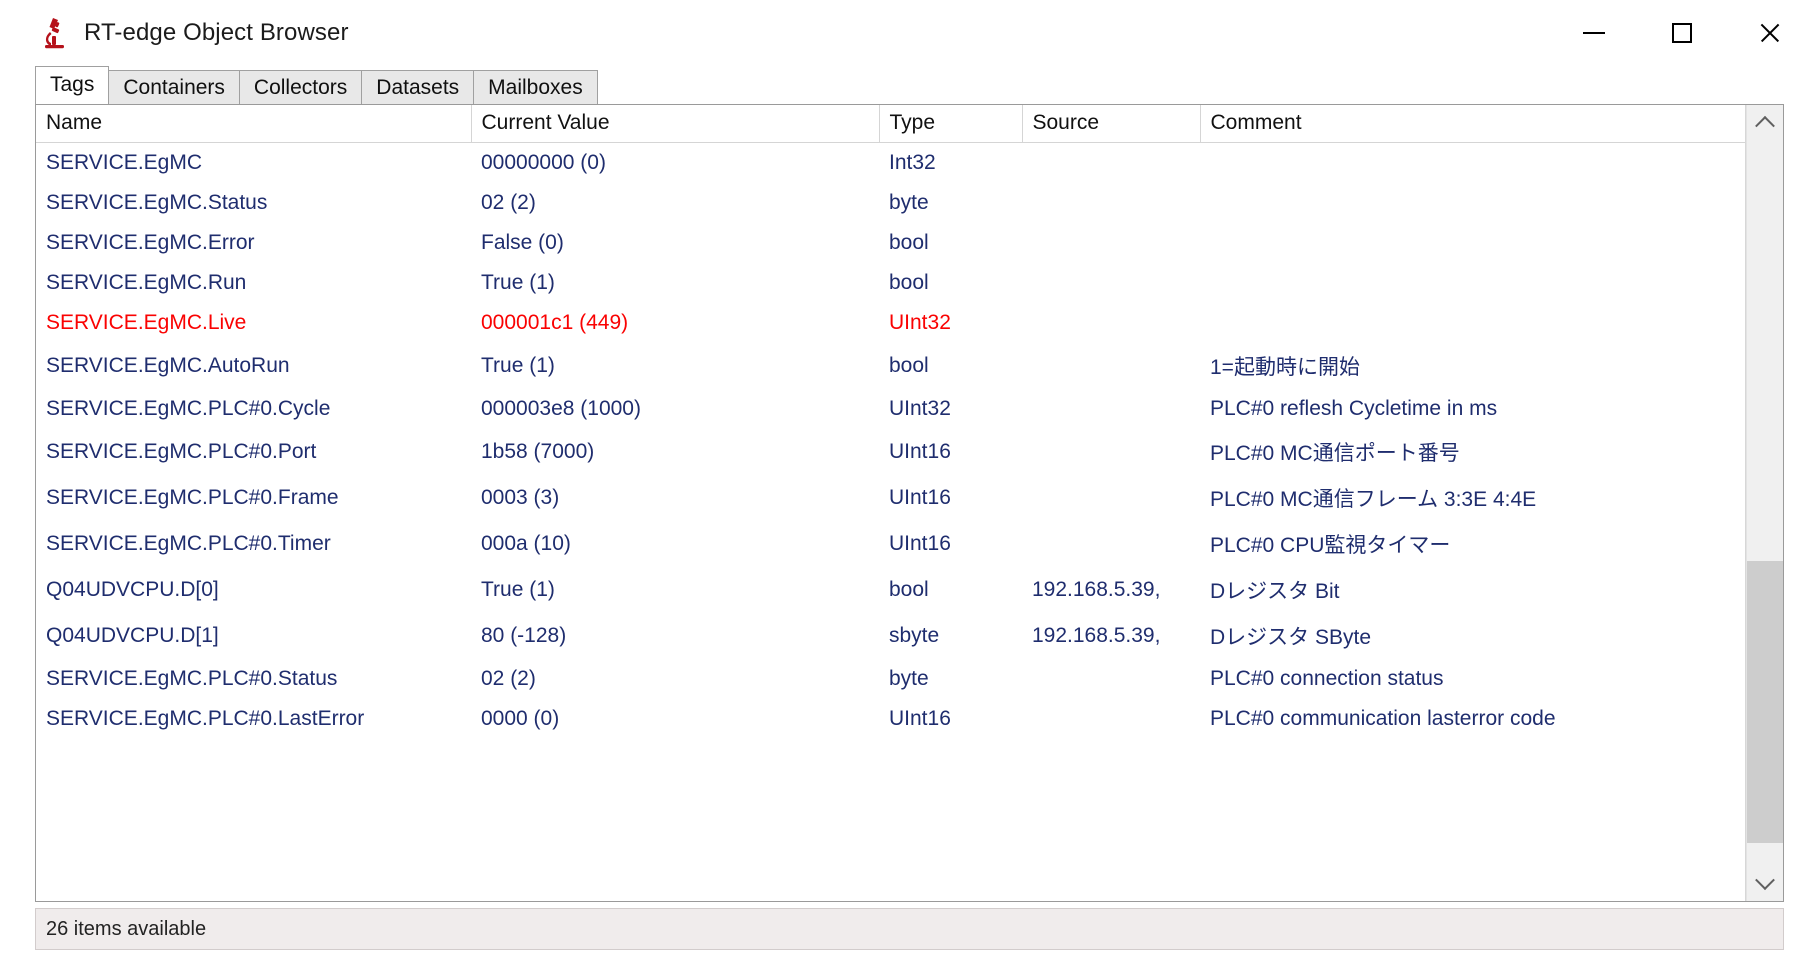  I want to click on tab-datasets: Datasets, so click(418, 87).